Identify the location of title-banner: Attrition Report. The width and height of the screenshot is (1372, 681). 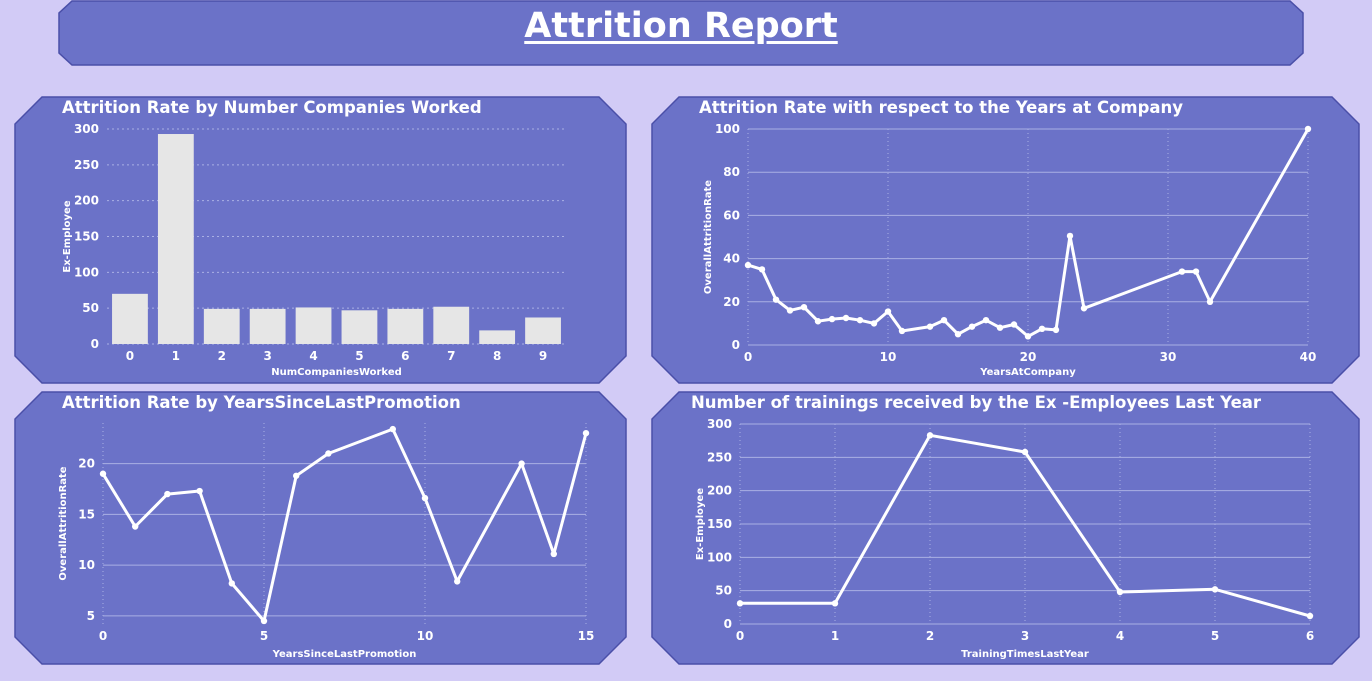
(681, 33).